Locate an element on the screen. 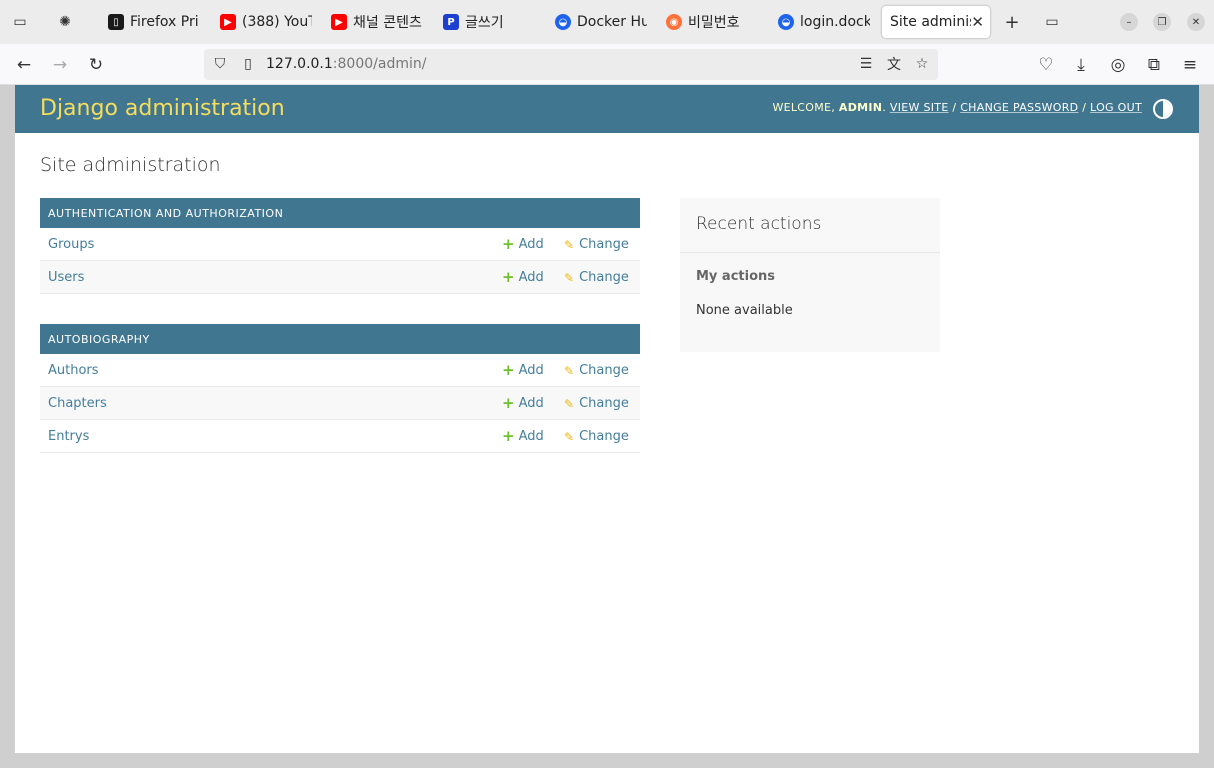 The height and width of the screenshot is (768, 1214). recent-actions-title: Recent actions is located at coordinates (759, 224).